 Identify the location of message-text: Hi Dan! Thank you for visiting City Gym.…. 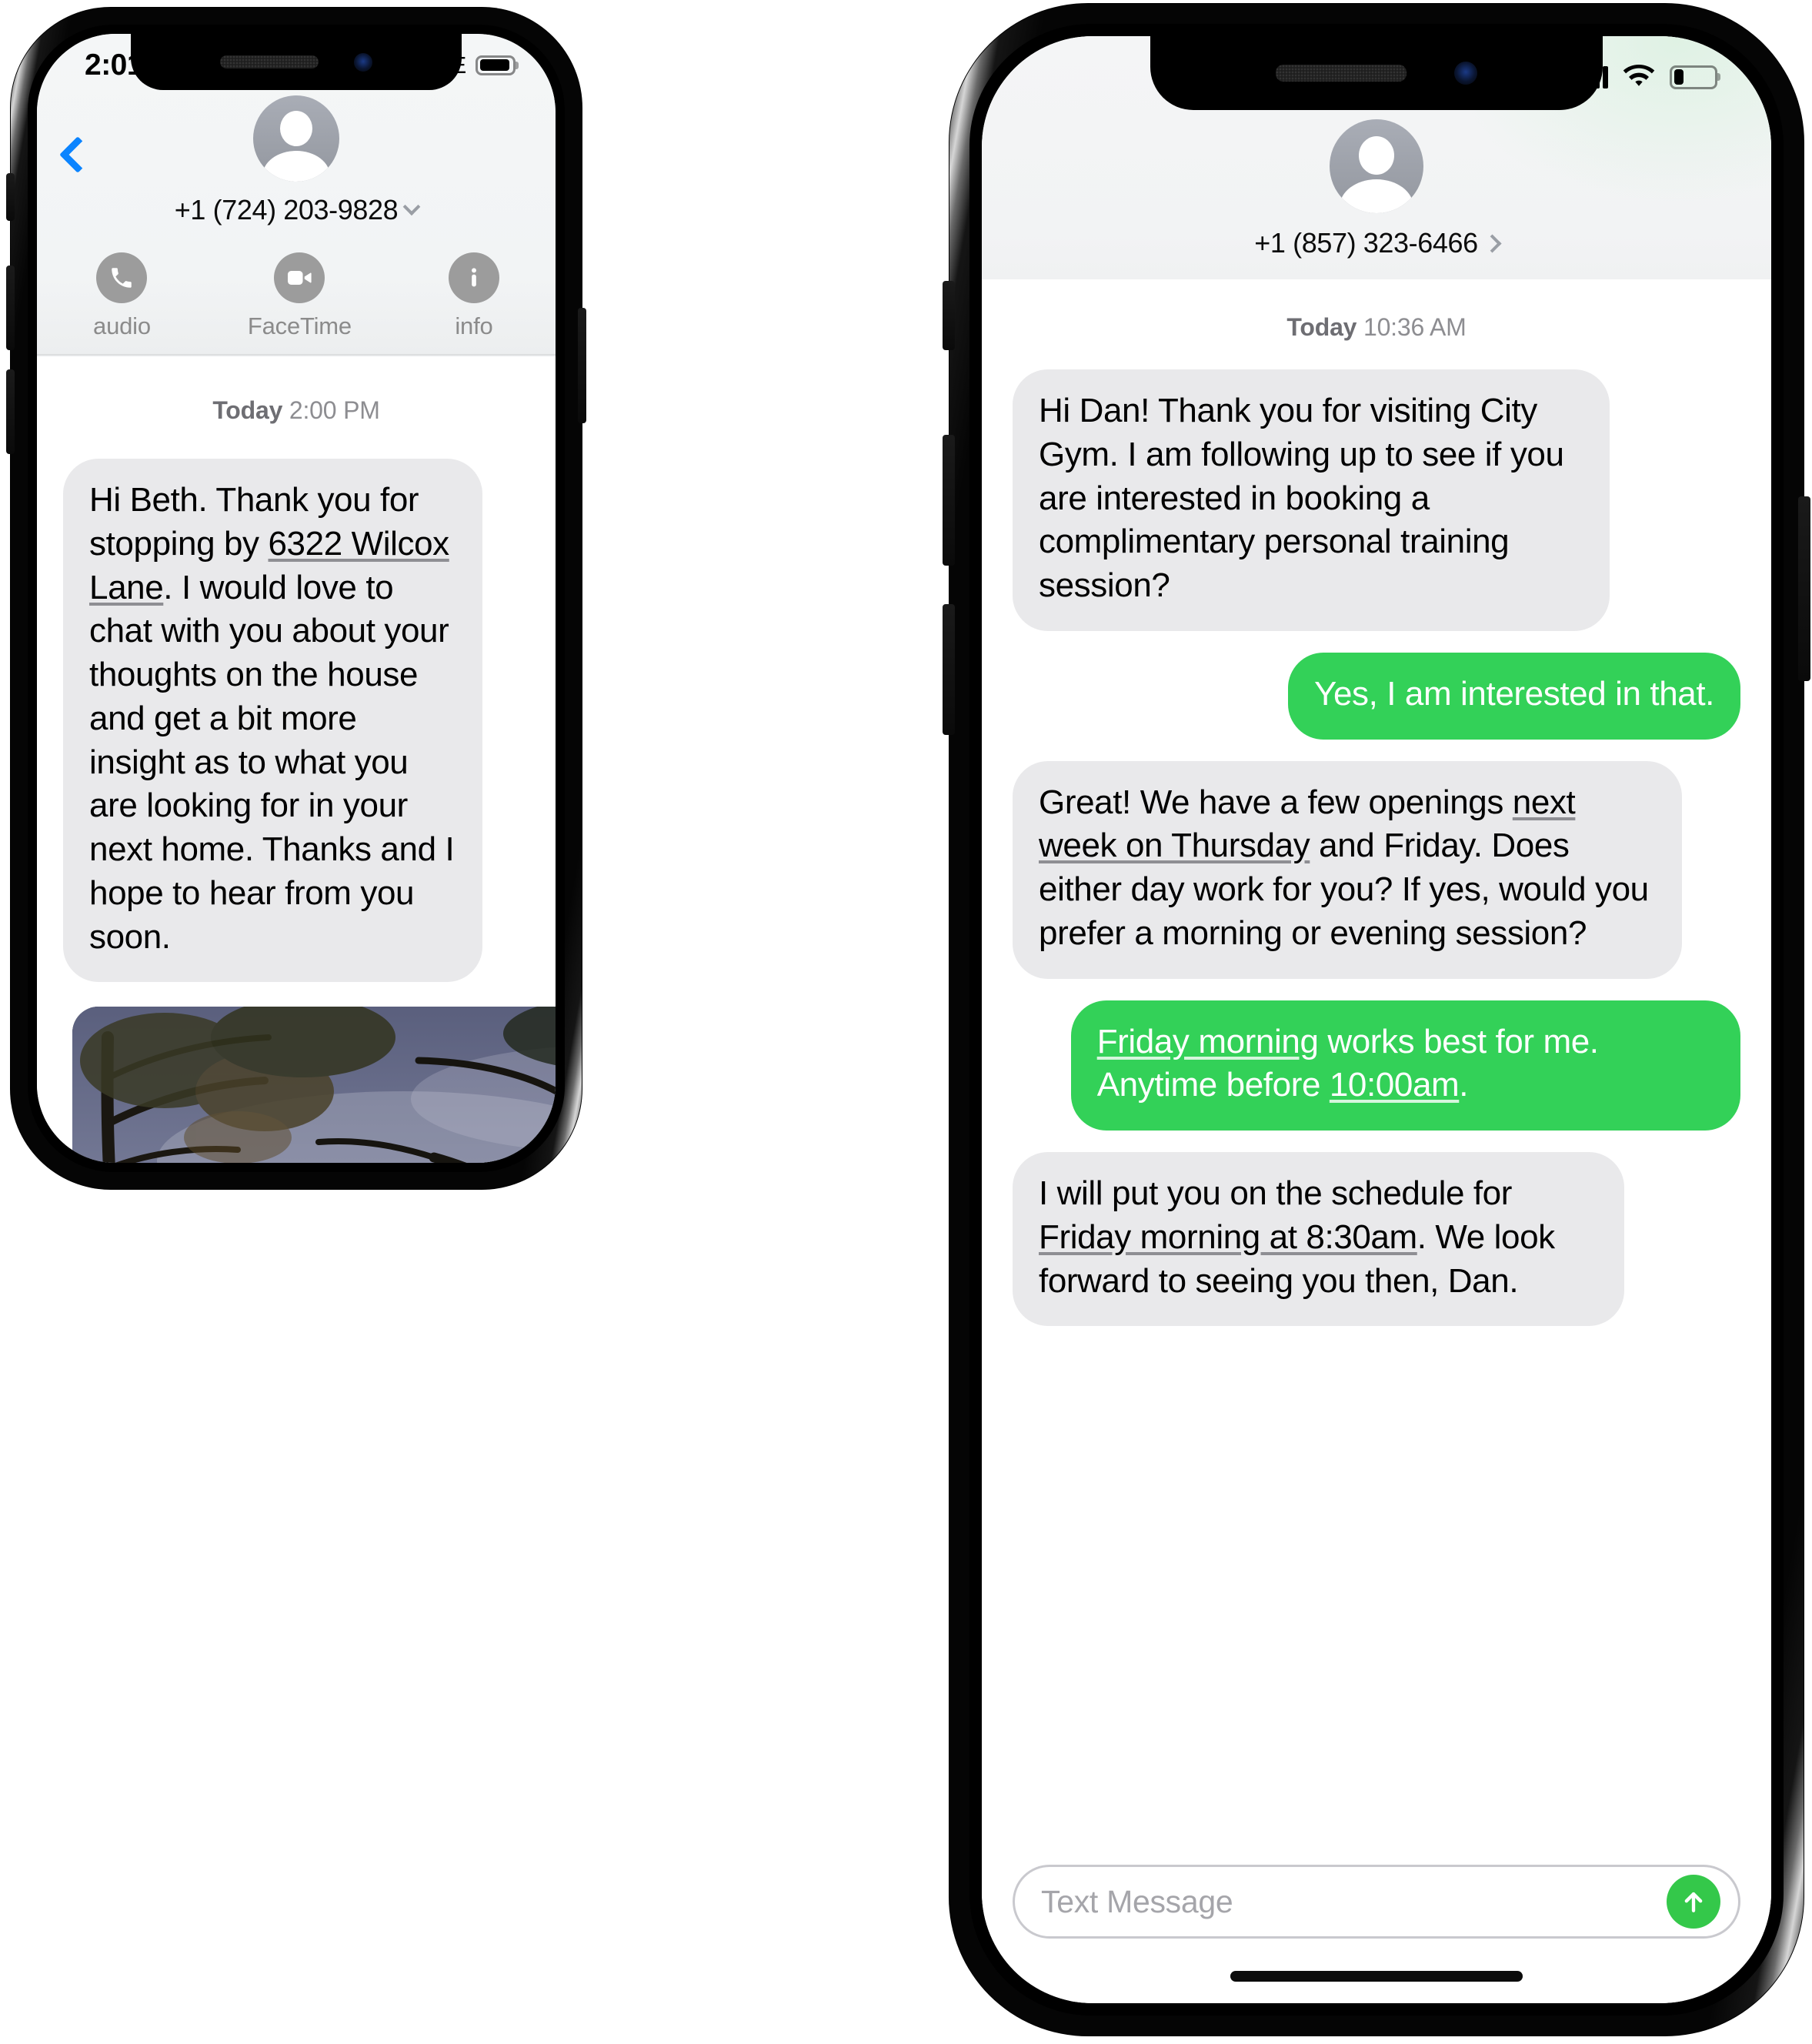
(1301, 498).